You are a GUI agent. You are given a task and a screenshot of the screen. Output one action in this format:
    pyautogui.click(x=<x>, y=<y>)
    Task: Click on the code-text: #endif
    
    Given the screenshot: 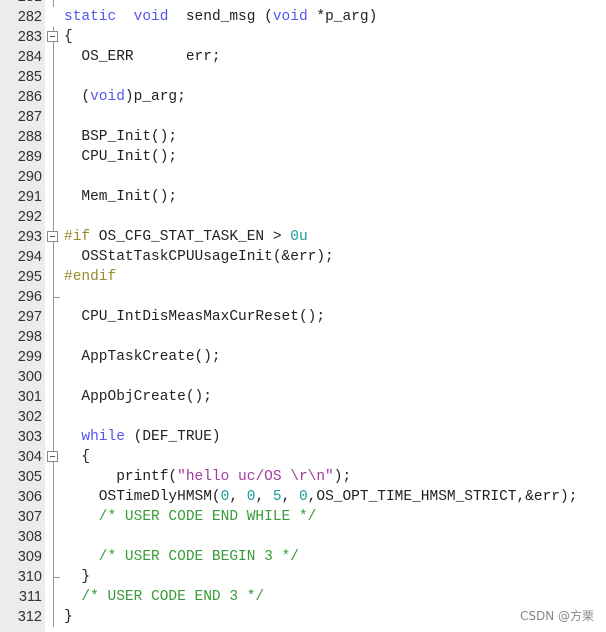 What is the action you would take?
    pyautogui.click(x=90, y=277)
    